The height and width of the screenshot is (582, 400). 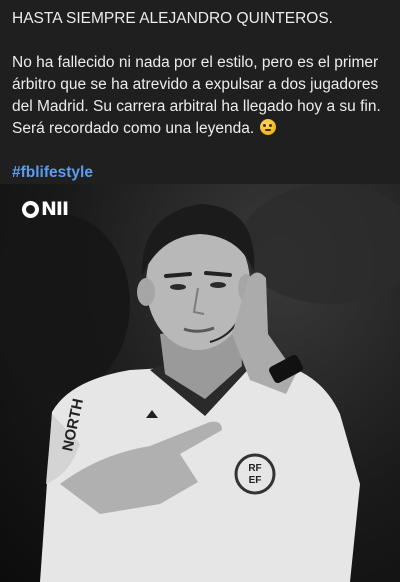 What do you see at coordinates (172, 18) in the screenshot?
I see `post-headline: HASTA SIEMPRE ALEJANDRO QUINTEROS.` at bounding box center [172, 18].